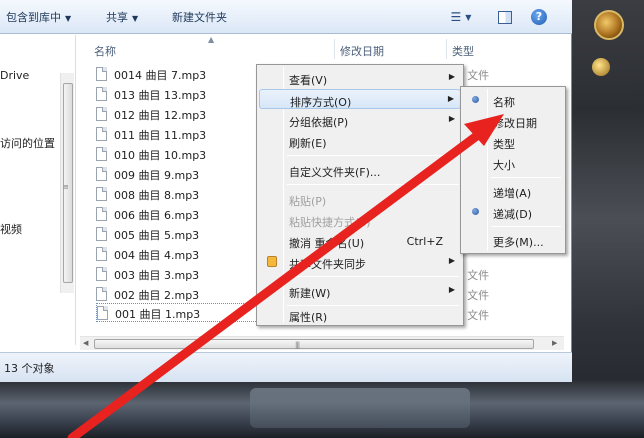  I want to click on preview-pane-button, so click(505, 17).